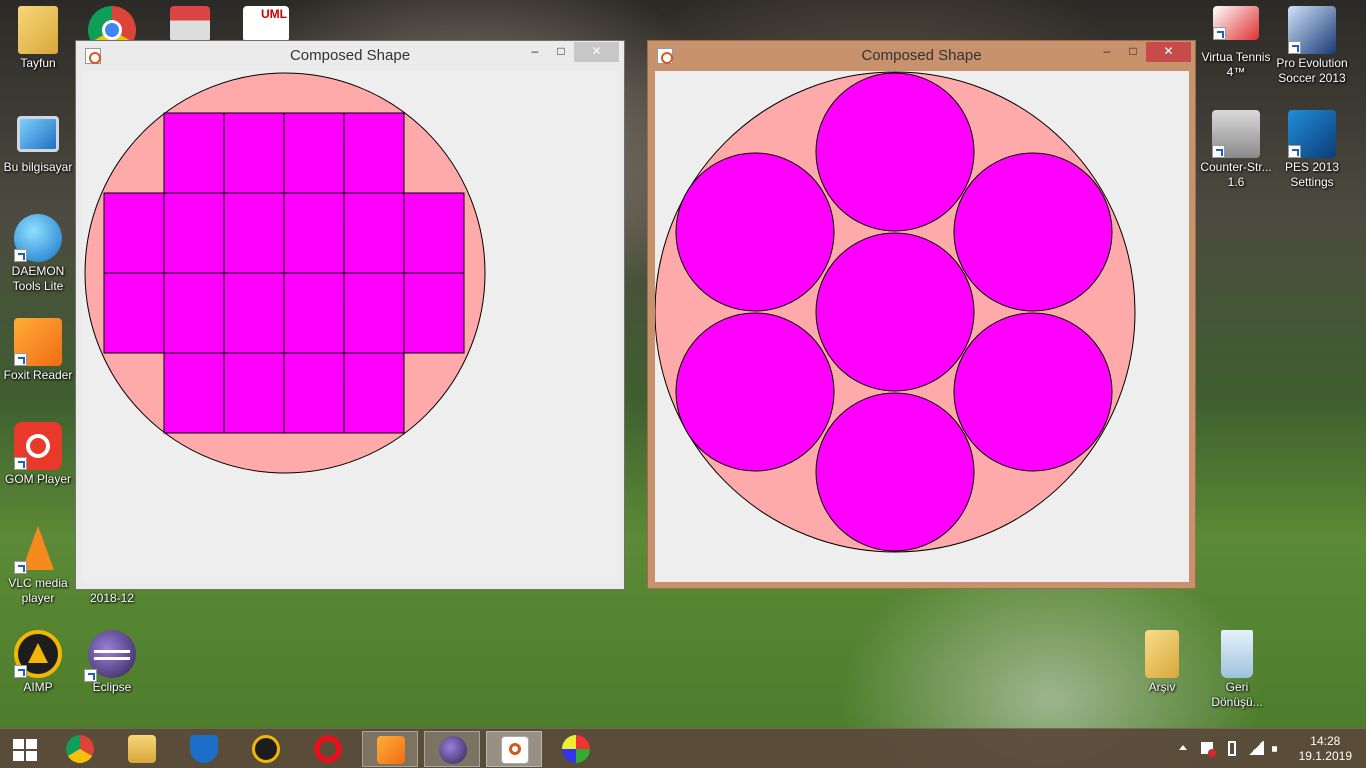 The width and height of the screenshot is (1366, 768). What do you see at coordinates (38, 38) in the screenshot?
I see `desktop-icon-user-folder: Tayfun` at bounding box center [38, 38].